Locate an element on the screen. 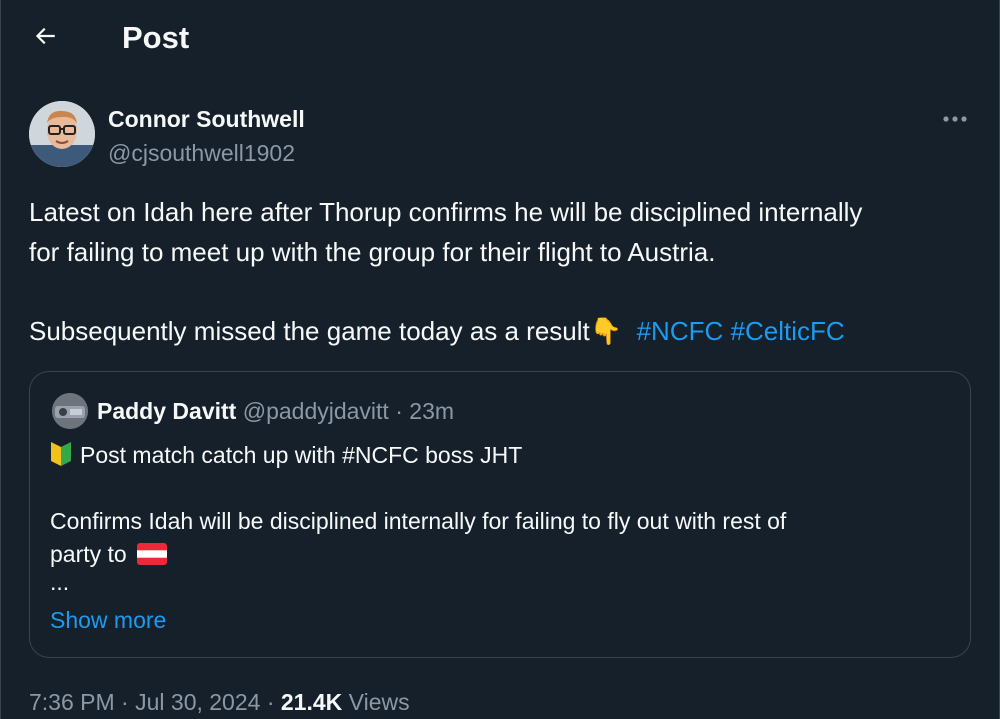 Image resolution: width=1000 pixels, height=719 pixels. arrow-left-icon is located at coordinates (45, 38).